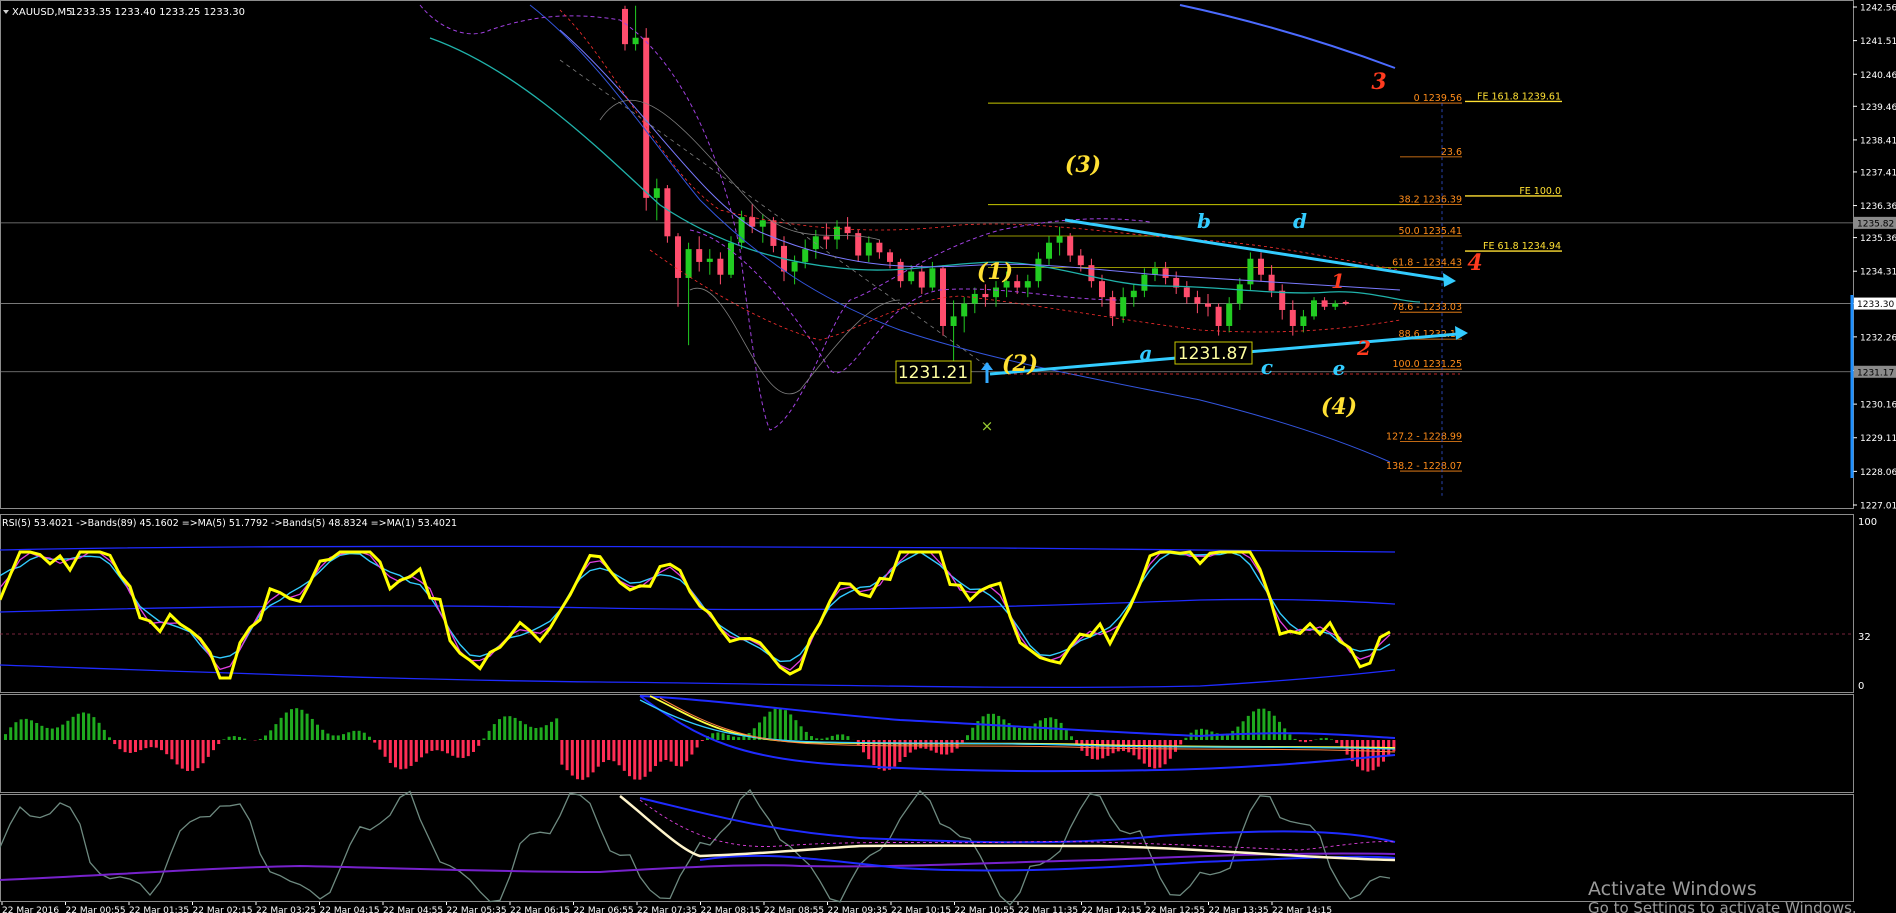 This screenshot has height=913, width=1896. Describe the element at coordinates (1861, 686) in the screenshot. I see `rsi-scale: 0` at that location.